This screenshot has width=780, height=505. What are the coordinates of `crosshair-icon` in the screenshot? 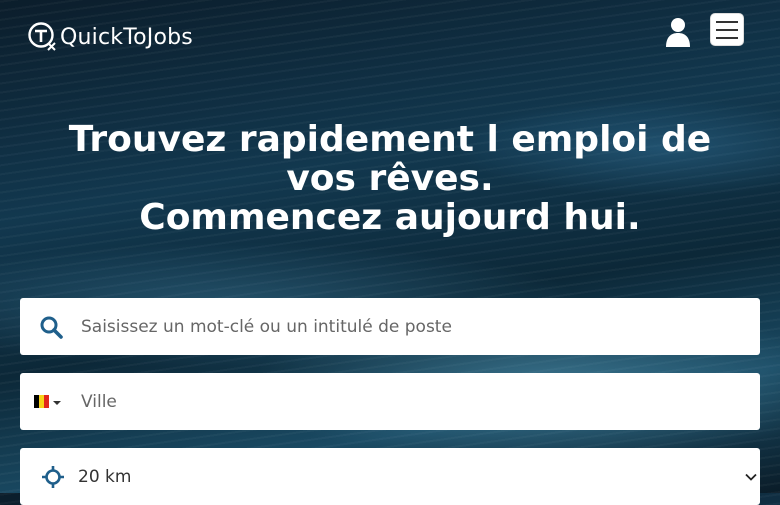 It's located at (53, 476).